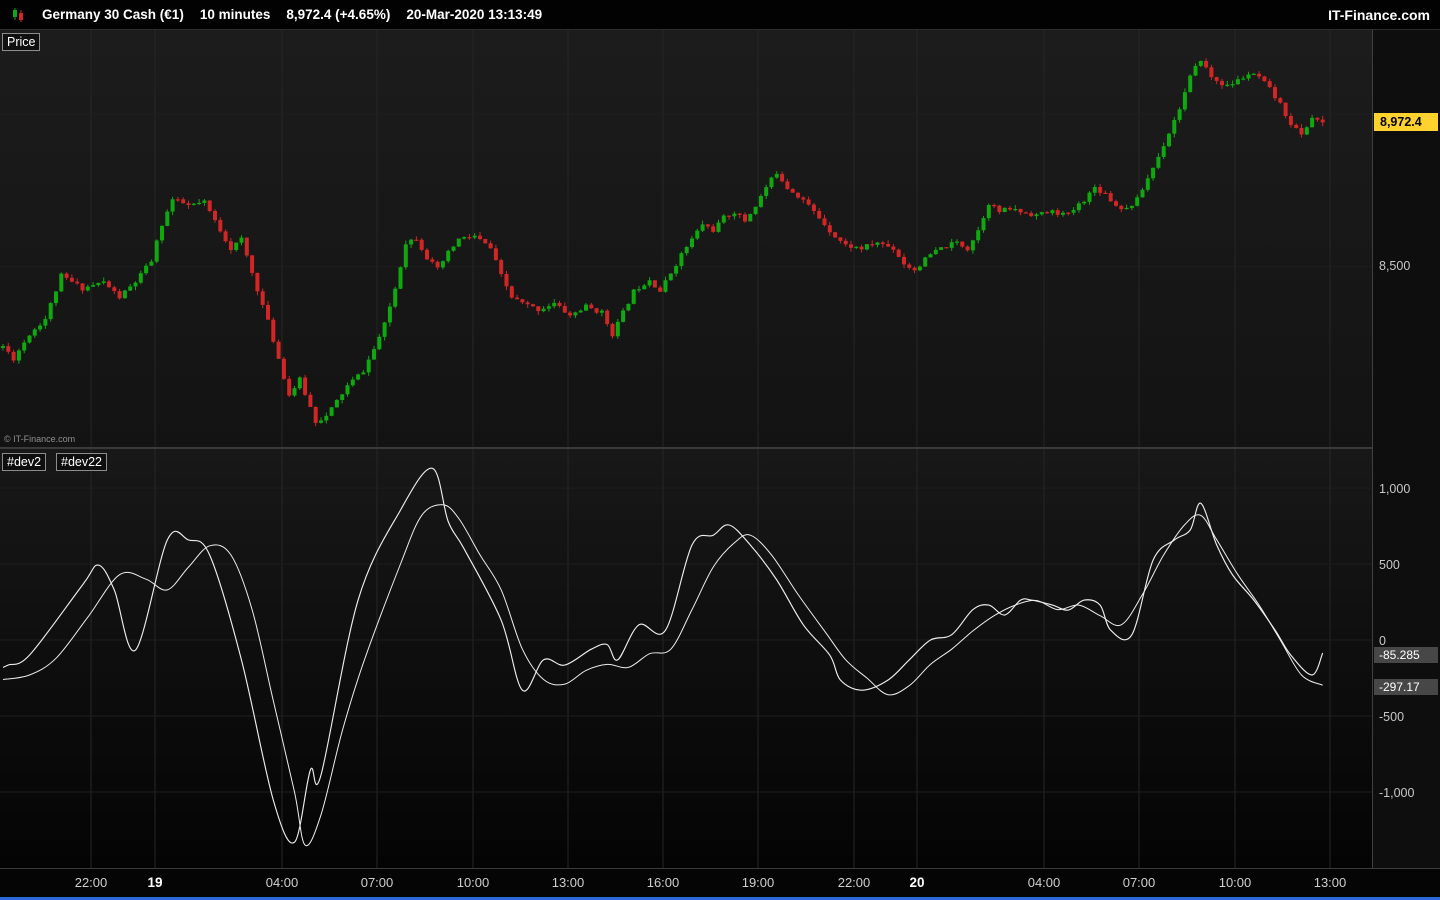 This screenshot has height=900, width=1440. I want to click on day-label: 20, so click(917, 882).